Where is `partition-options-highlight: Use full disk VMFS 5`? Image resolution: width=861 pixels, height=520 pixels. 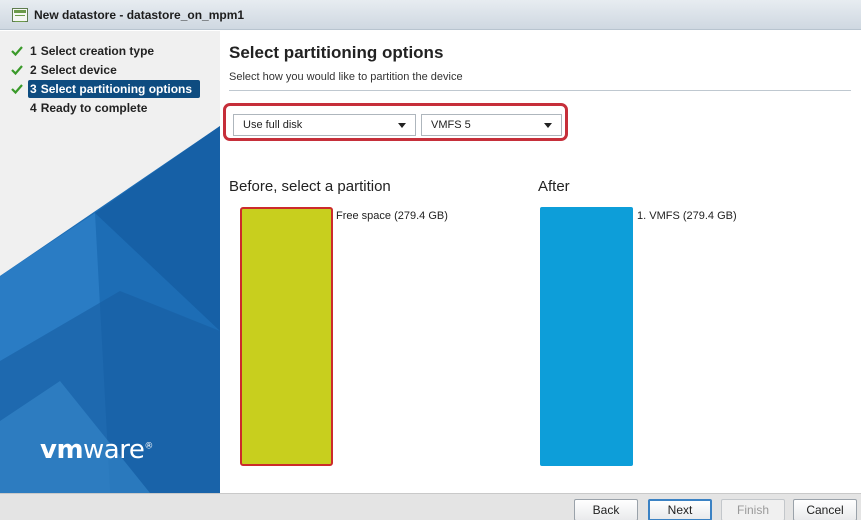
partition-options-highlight: Use full disk VMFS 5 is located at coordinates (395, 122).